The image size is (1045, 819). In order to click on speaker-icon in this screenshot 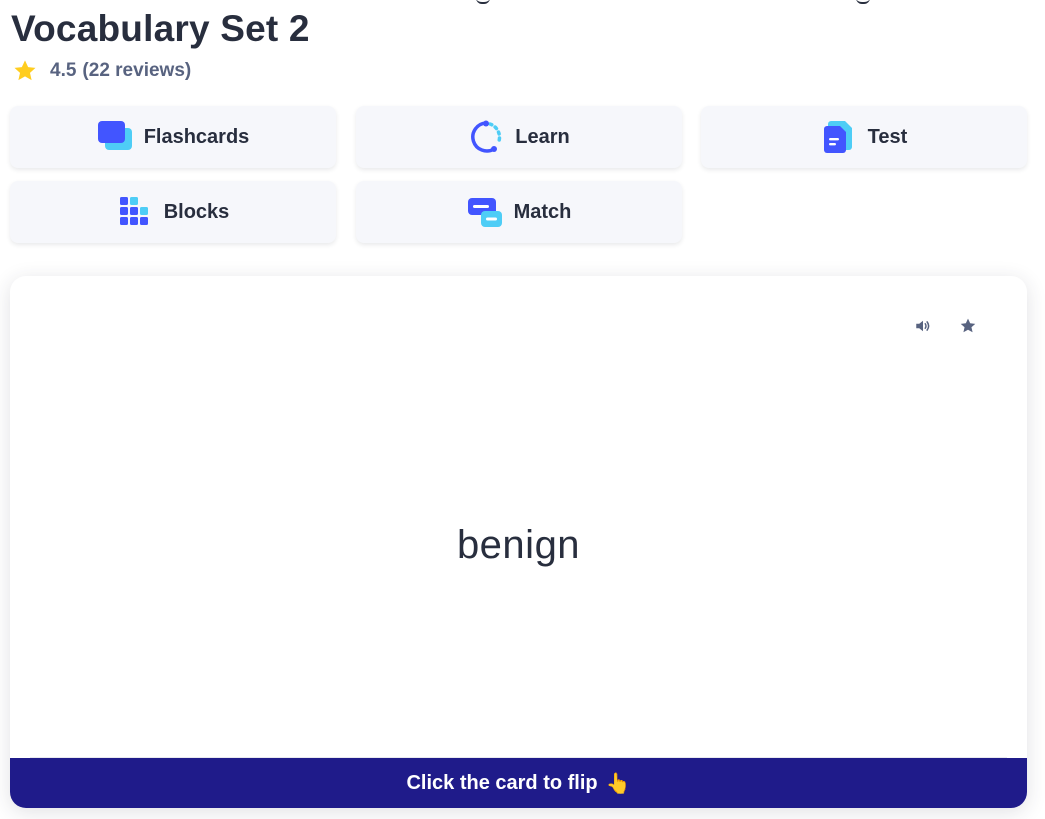, I will do `click(923, 326)`.